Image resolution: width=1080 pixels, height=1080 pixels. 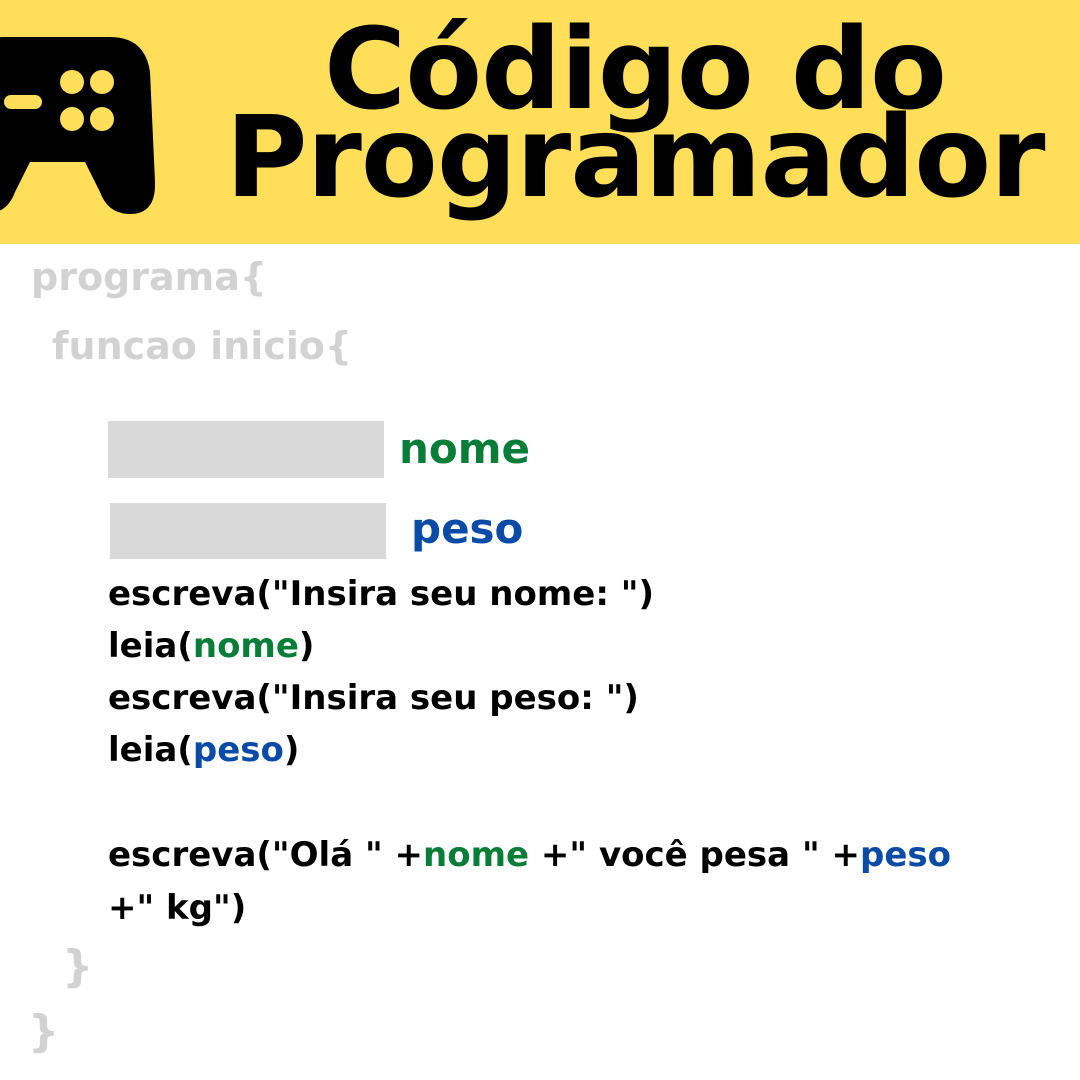 What do you see at coordinates (635, 158) in the screenshot?
I see `page-title-line-2: Programador` at bounding box center [635, 158].